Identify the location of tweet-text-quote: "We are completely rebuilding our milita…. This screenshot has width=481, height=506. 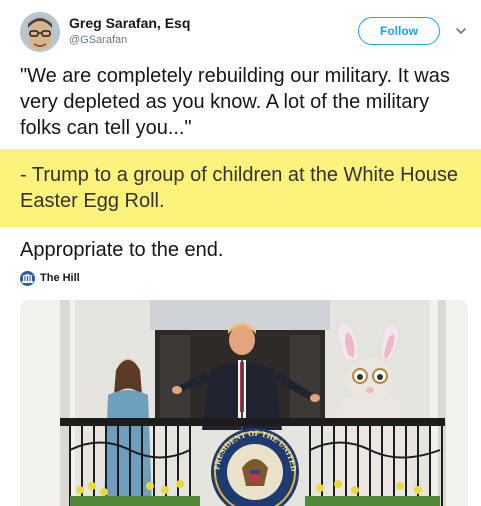
(235, 102).